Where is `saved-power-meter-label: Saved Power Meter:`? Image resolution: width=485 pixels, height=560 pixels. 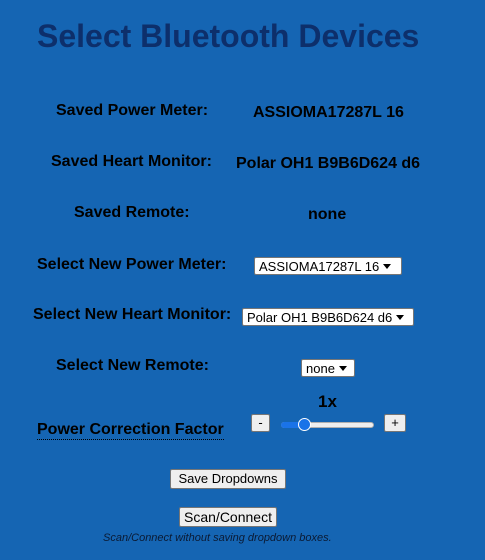
saved-power-meter-label: Saved Power Meter: is located at coordinates (132, 110).